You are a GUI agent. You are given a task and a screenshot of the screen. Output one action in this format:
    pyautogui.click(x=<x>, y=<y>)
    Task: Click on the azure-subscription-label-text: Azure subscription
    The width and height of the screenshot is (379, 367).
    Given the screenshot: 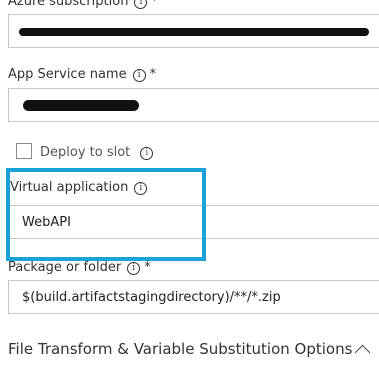 What is the action you would take?
    pyautogui.click(x=68, y=4)
    